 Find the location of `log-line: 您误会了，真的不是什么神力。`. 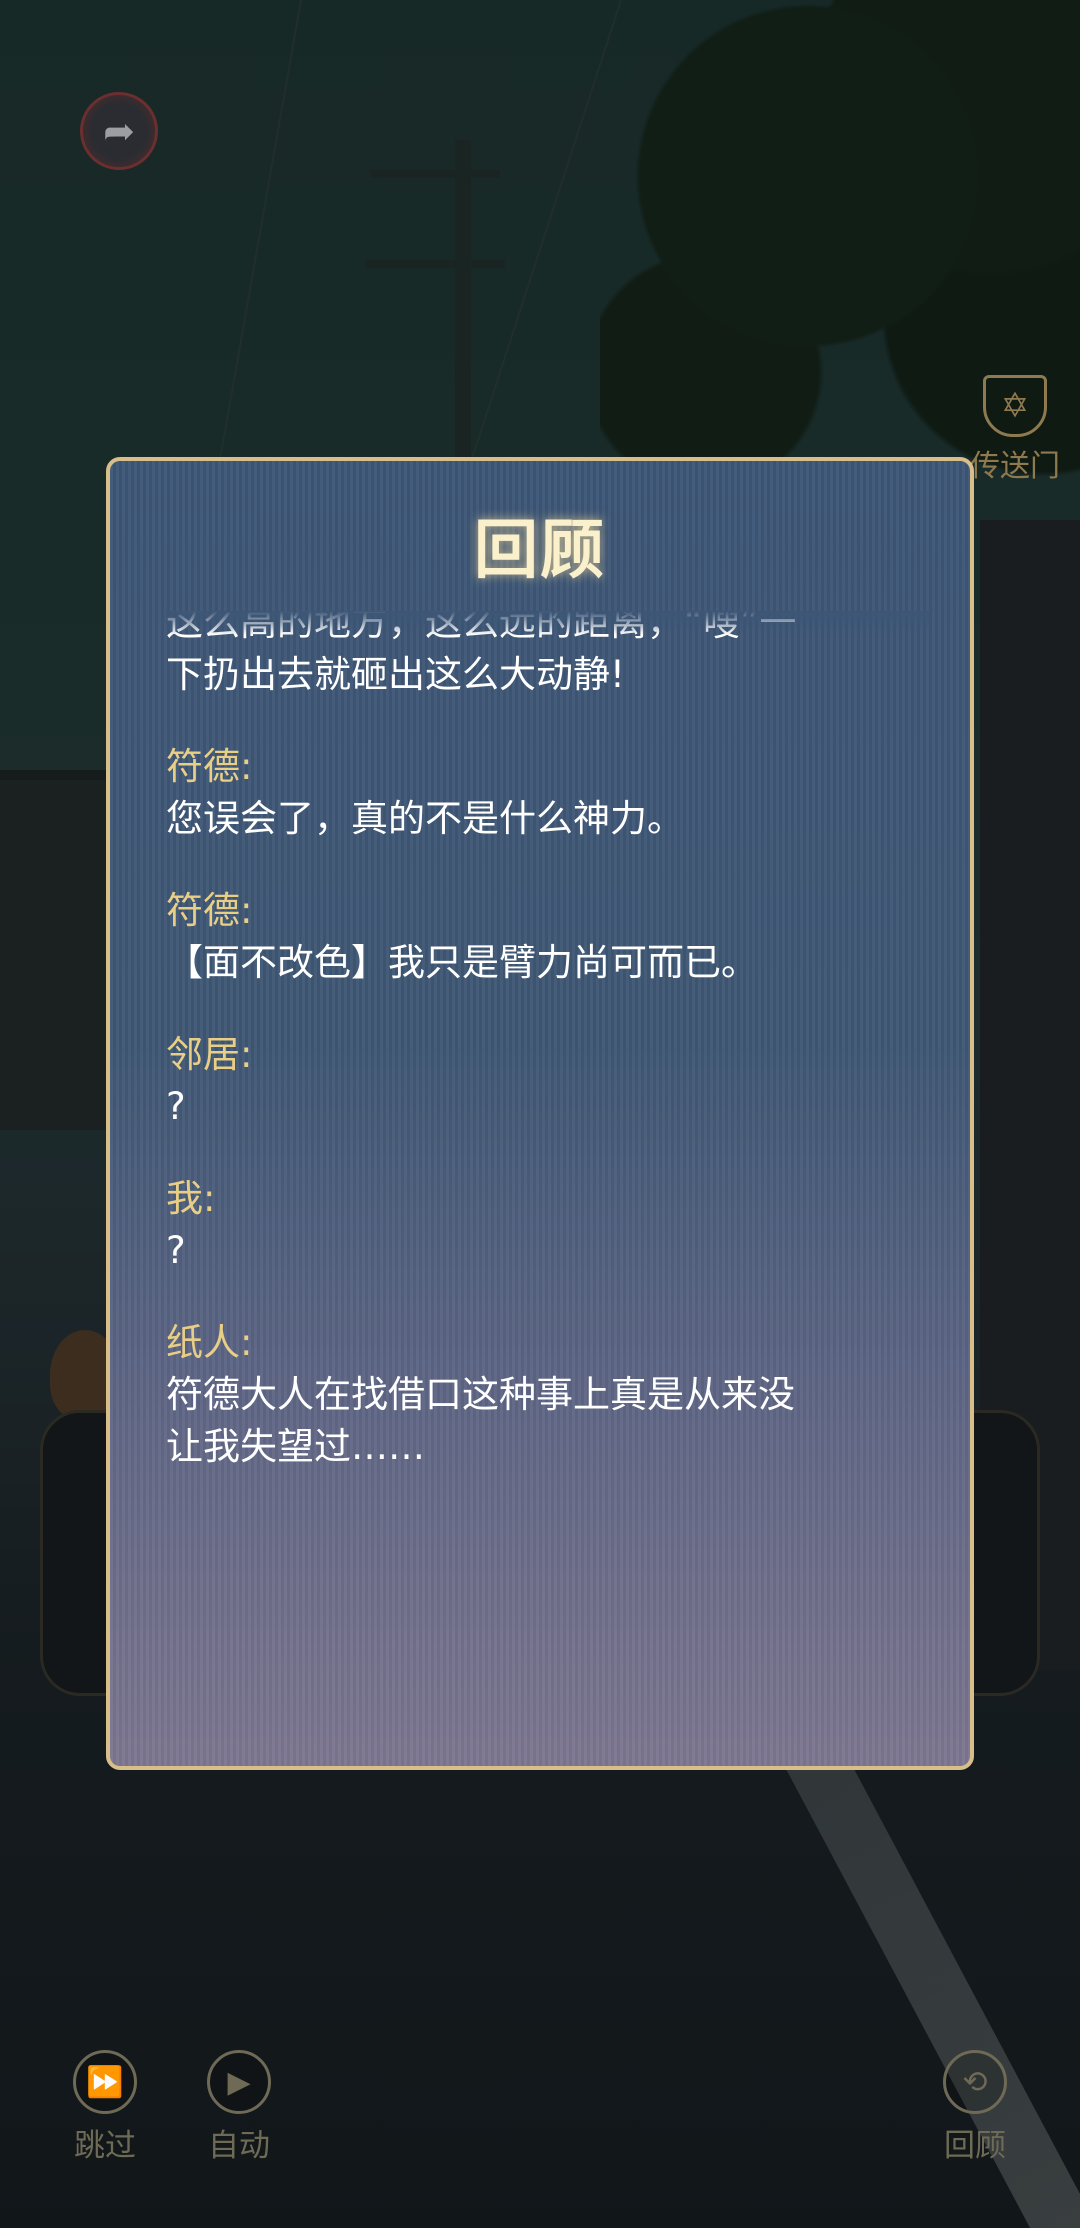

log-line: 您误会了，真的不是什么神力。 is located at coordinates (425, 818).